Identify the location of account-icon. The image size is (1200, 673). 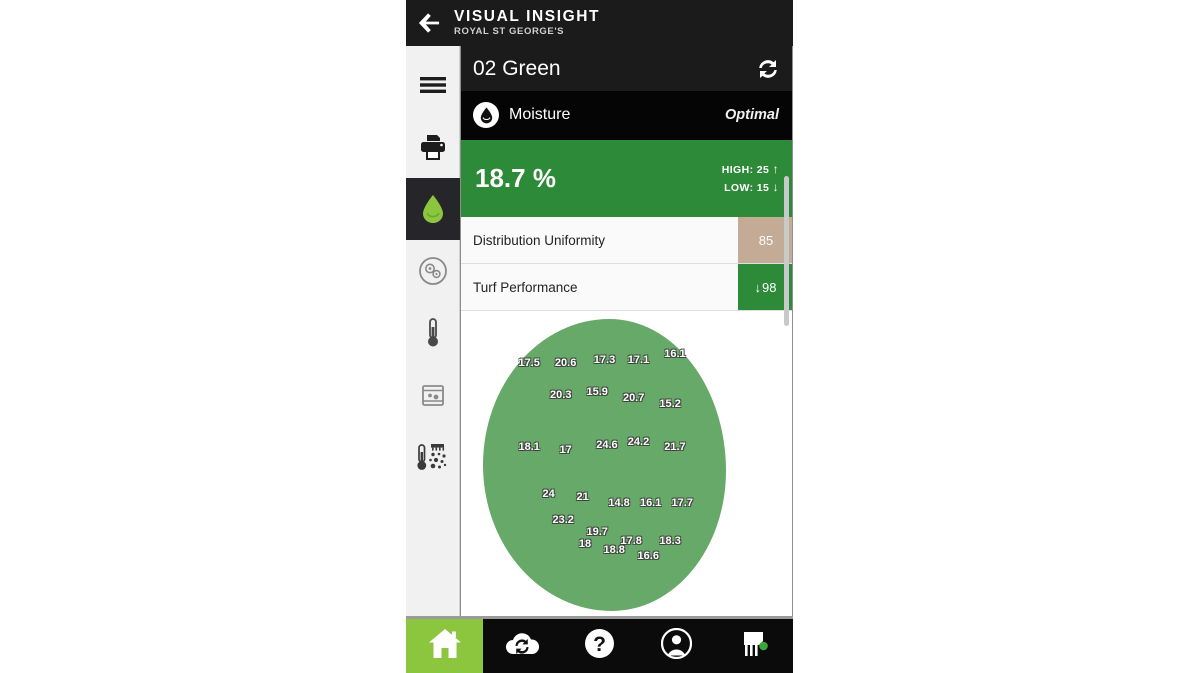
(677, 645).